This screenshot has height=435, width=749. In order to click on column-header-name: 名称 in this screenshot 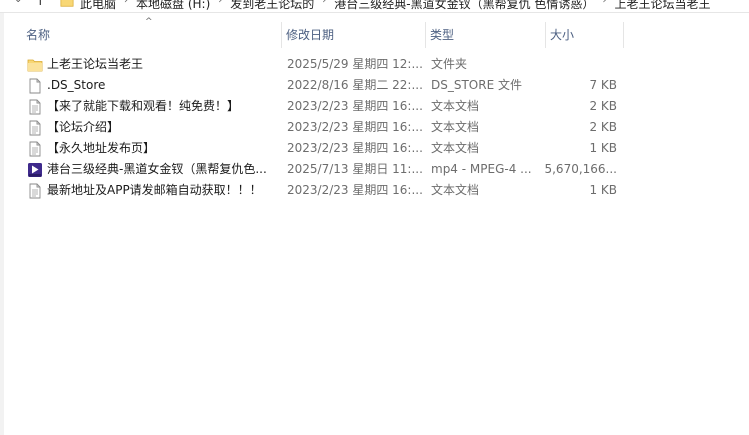, I will do `click(152, 35)`.